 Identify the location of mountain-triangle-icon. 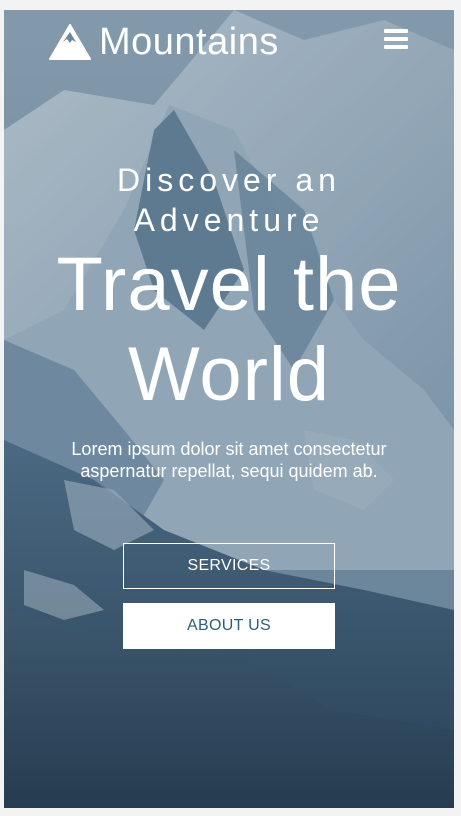
(70, 42).